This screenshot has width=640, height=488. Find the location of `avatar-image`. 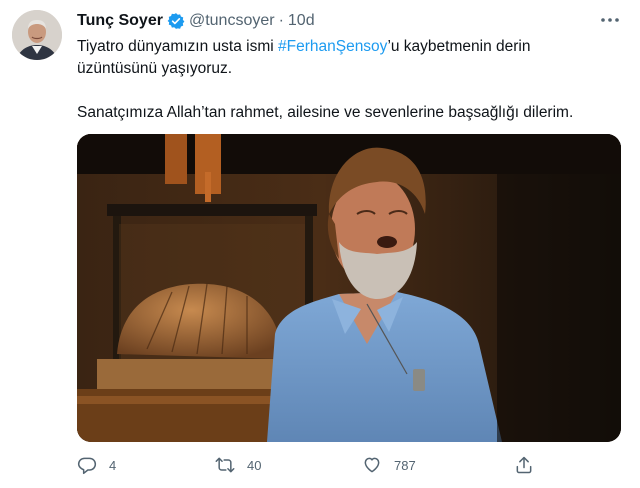

avatar-image is located at coordinates (37, 35).